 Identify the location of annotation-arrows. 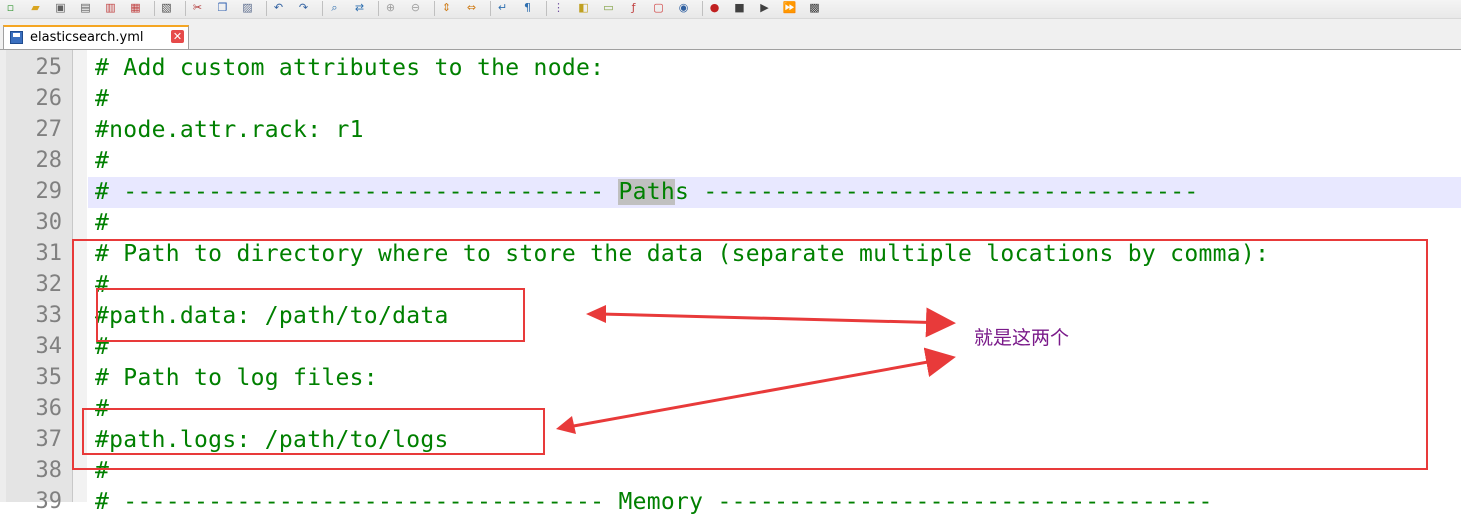
(756, 369).